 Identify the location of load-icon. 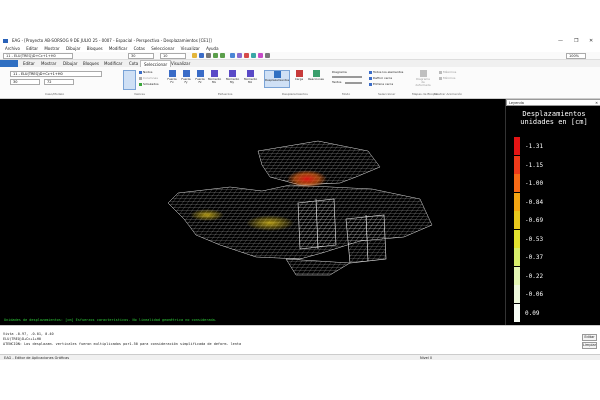
(299, 73).